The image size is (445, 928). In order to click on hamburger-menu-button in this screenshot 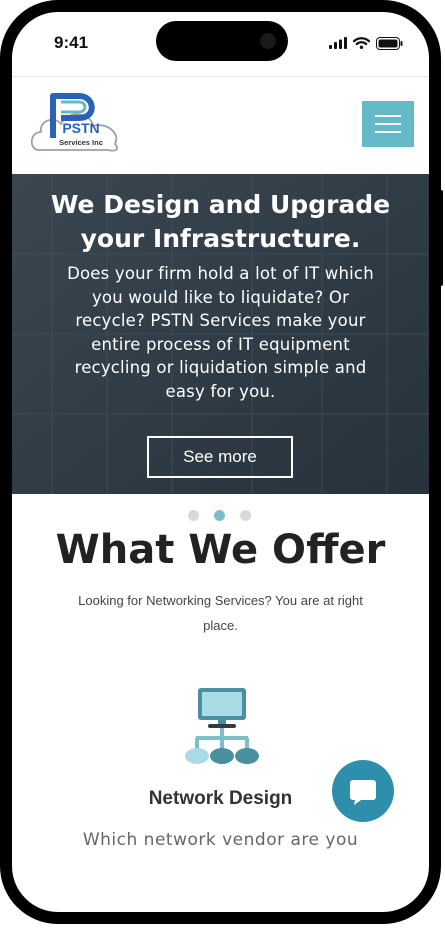, I will do `click(388, 124)`.